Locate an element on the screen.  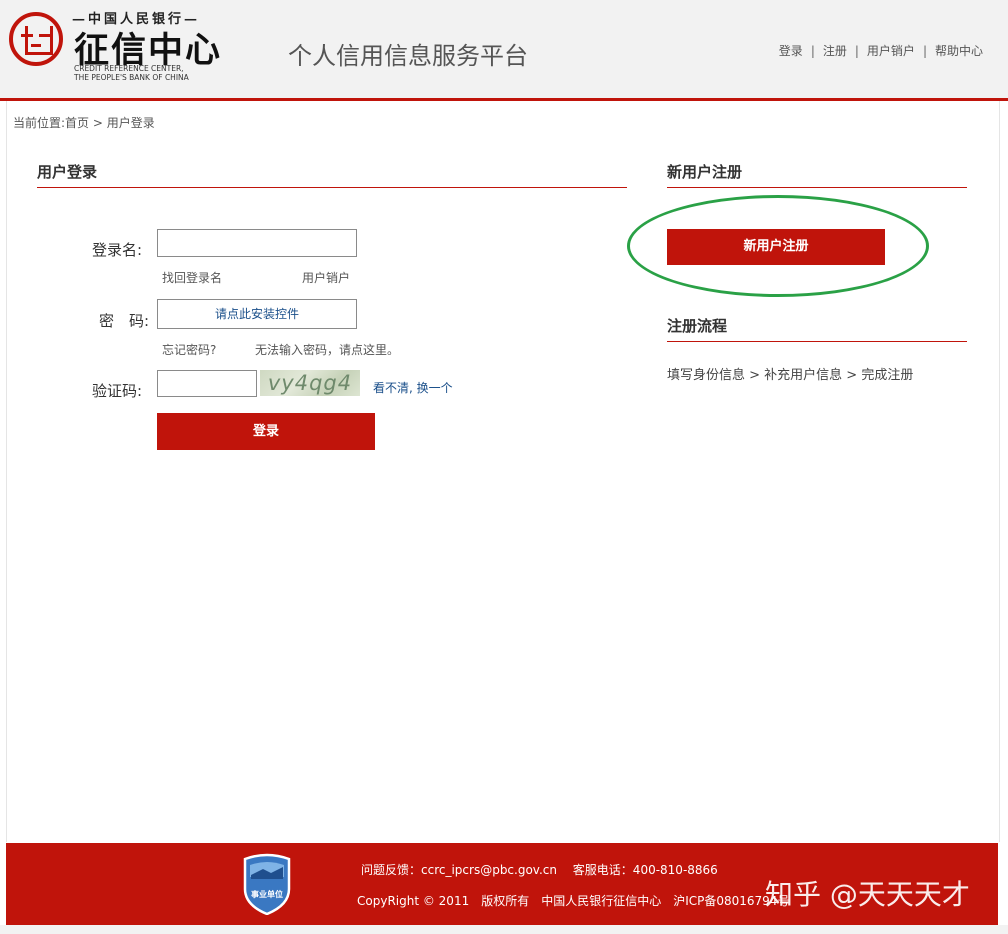
login-submit-button: 登录 is located at coordinates (266, 431).